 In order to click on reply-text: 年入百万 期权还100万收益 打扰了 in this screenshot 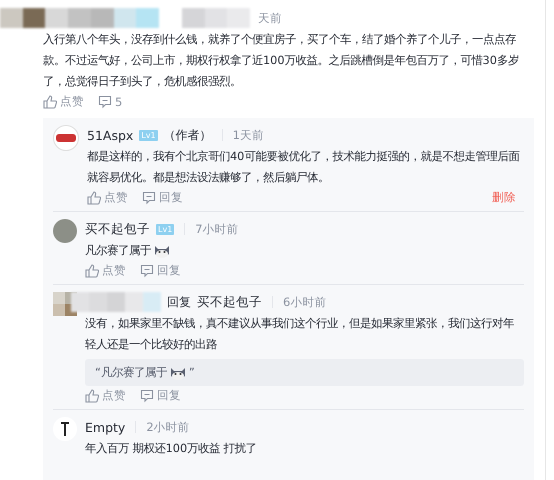, I will do `click(171, 449)`.